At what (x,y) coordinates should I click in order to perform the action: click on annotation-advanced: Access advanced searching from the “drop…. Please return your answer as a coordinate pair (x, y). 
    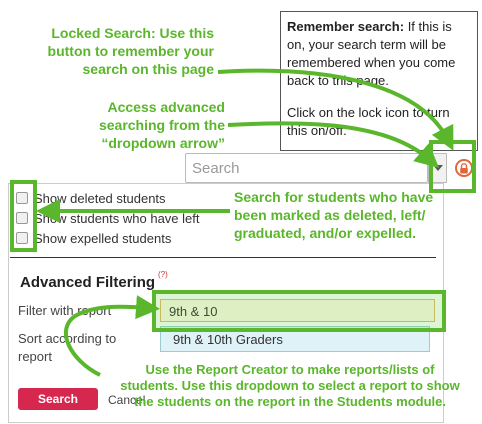
    Looking at the image, I should click on (161, 125).